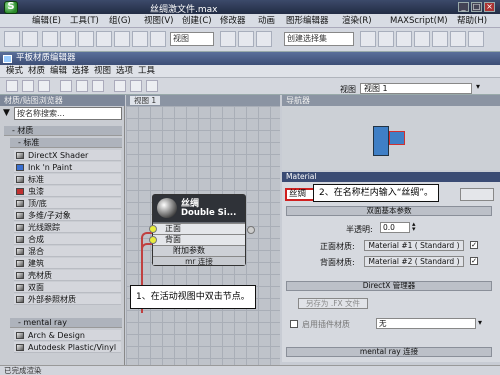 This screenshot has width=500, height=375. What do you see at coordinates (66, 323) in the screenshot?
I see `category-mental-ray: - mental ray` at bounding box center [66, 323].